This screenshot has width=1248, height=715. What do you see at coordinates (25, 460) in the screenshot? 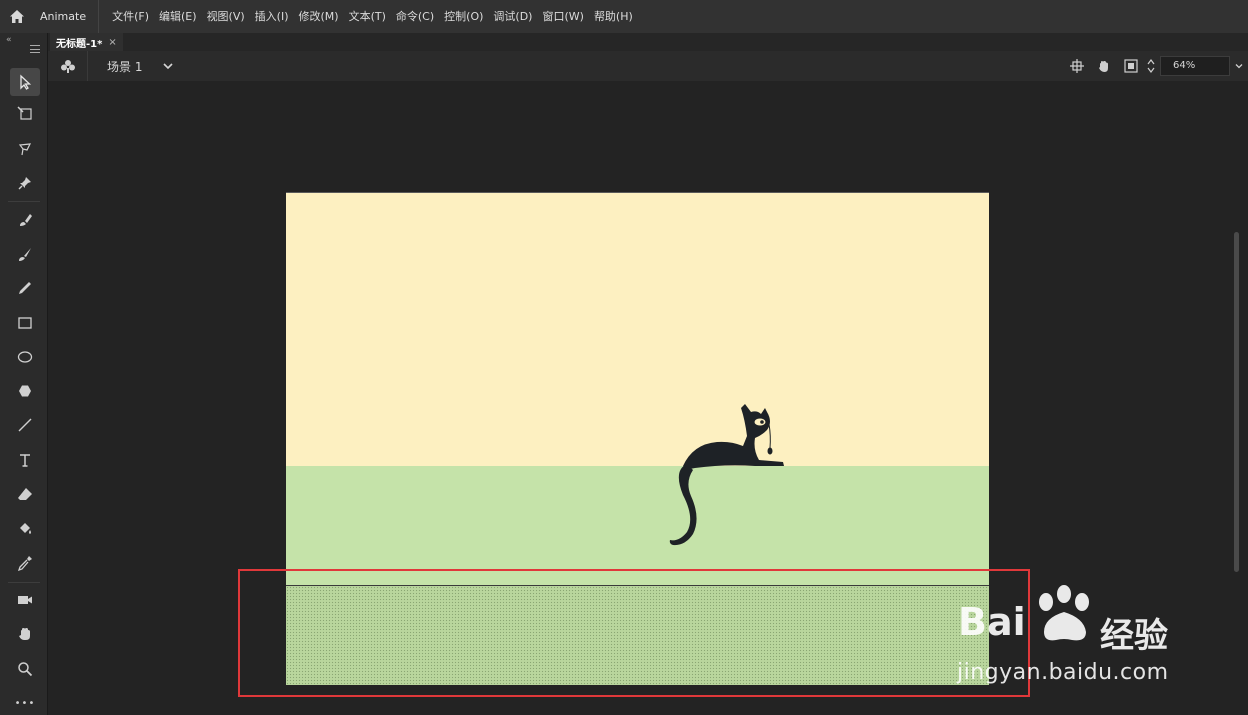
I see `text-tool-icon` at bounding box center [25, 460].